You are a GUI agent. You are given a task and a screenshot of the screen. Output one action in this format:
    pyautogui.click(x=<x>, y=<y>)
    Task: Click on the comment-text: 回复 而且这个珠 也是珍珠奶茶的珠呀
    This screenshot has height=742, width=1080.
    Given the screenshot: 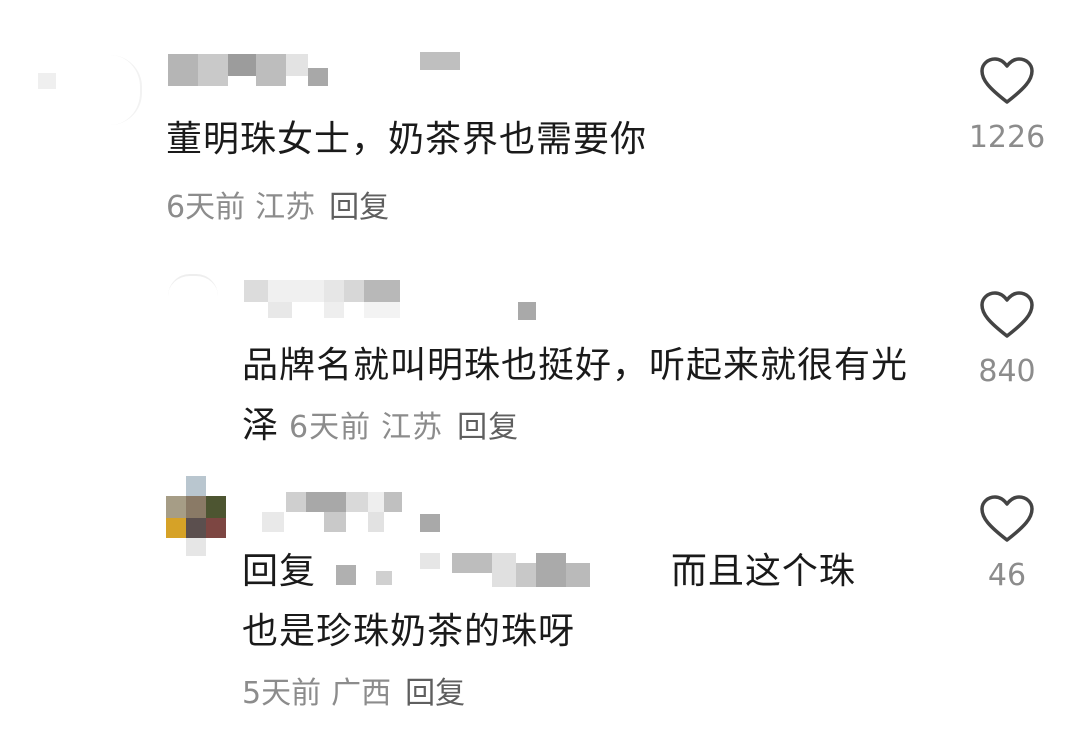 What is the action you would take?
    pyautogui.click(x=592, y=602)
    